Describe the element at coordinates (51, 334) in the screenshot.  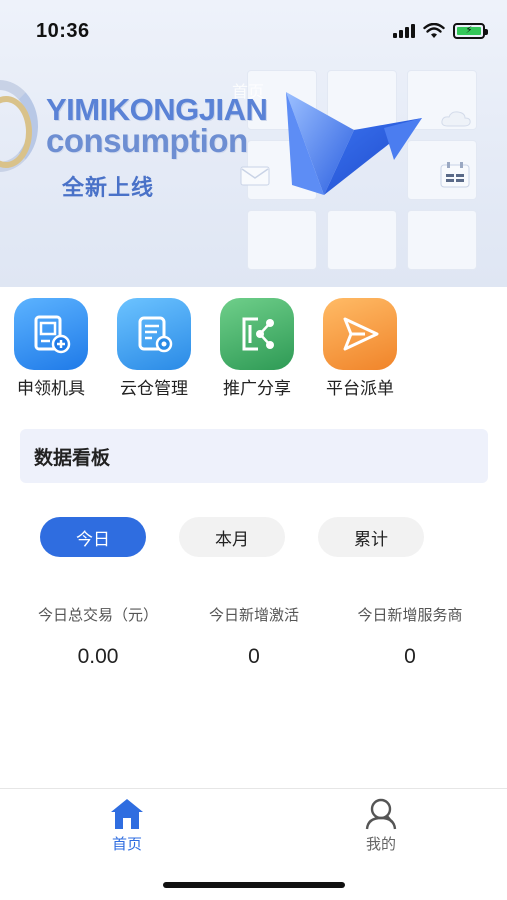
I see `device-apply-icon` at that location.